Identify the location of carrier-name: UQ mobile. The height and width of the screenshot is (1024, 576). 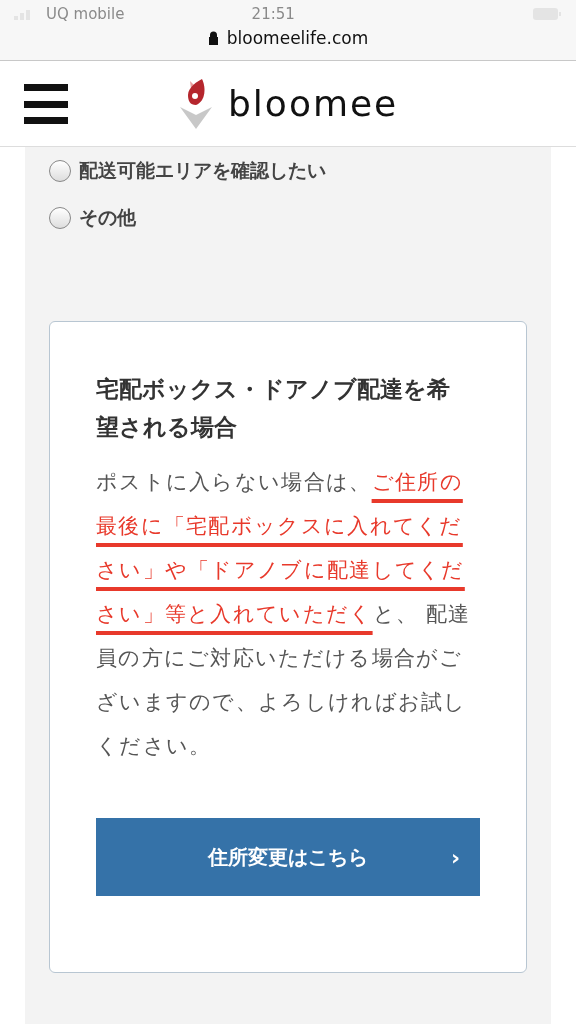
(85, 14).